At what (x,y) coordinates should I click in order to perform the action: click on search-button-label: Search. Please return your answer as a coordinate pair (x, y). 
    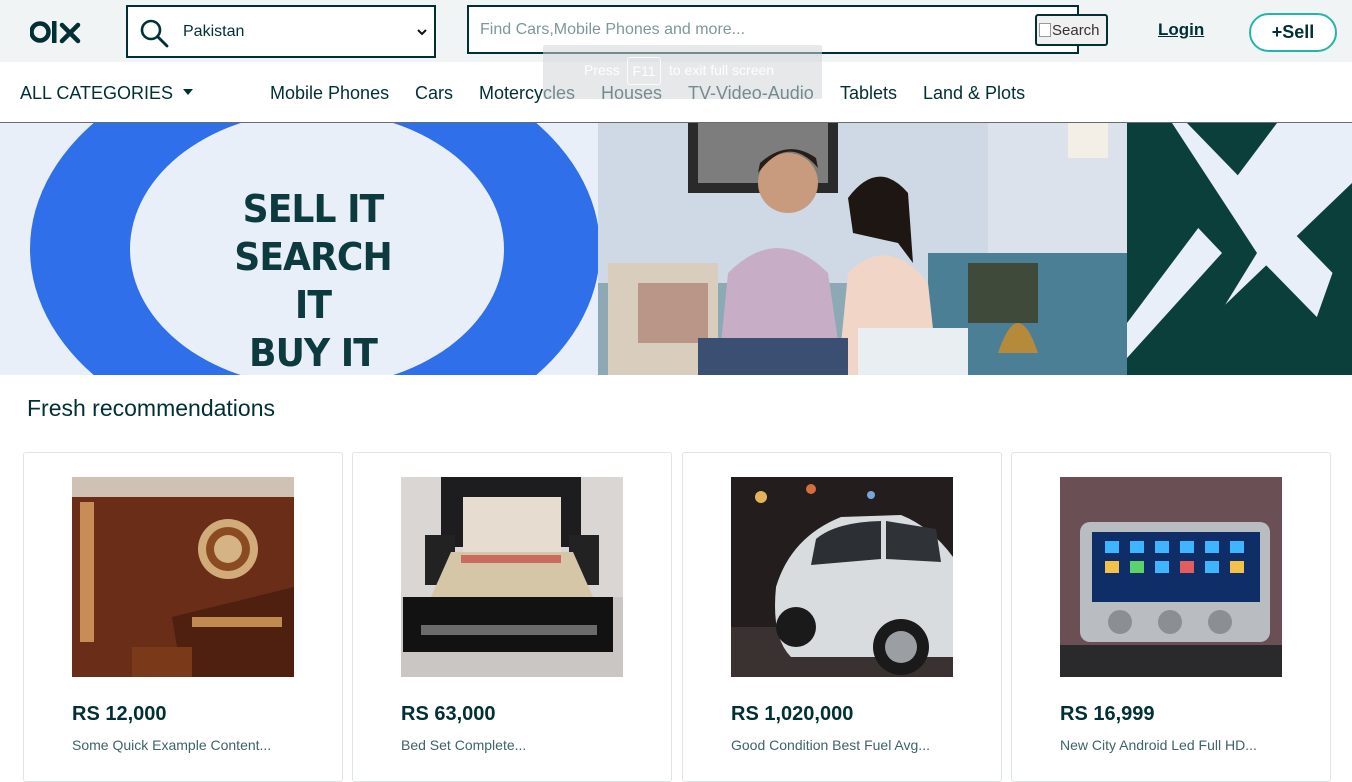
    Looking at the image, I should click on (1076, 30).